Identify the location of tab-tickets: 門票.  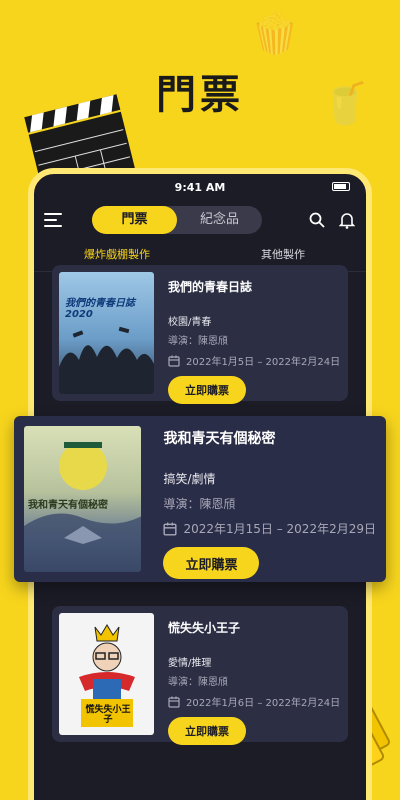
(134, 220).